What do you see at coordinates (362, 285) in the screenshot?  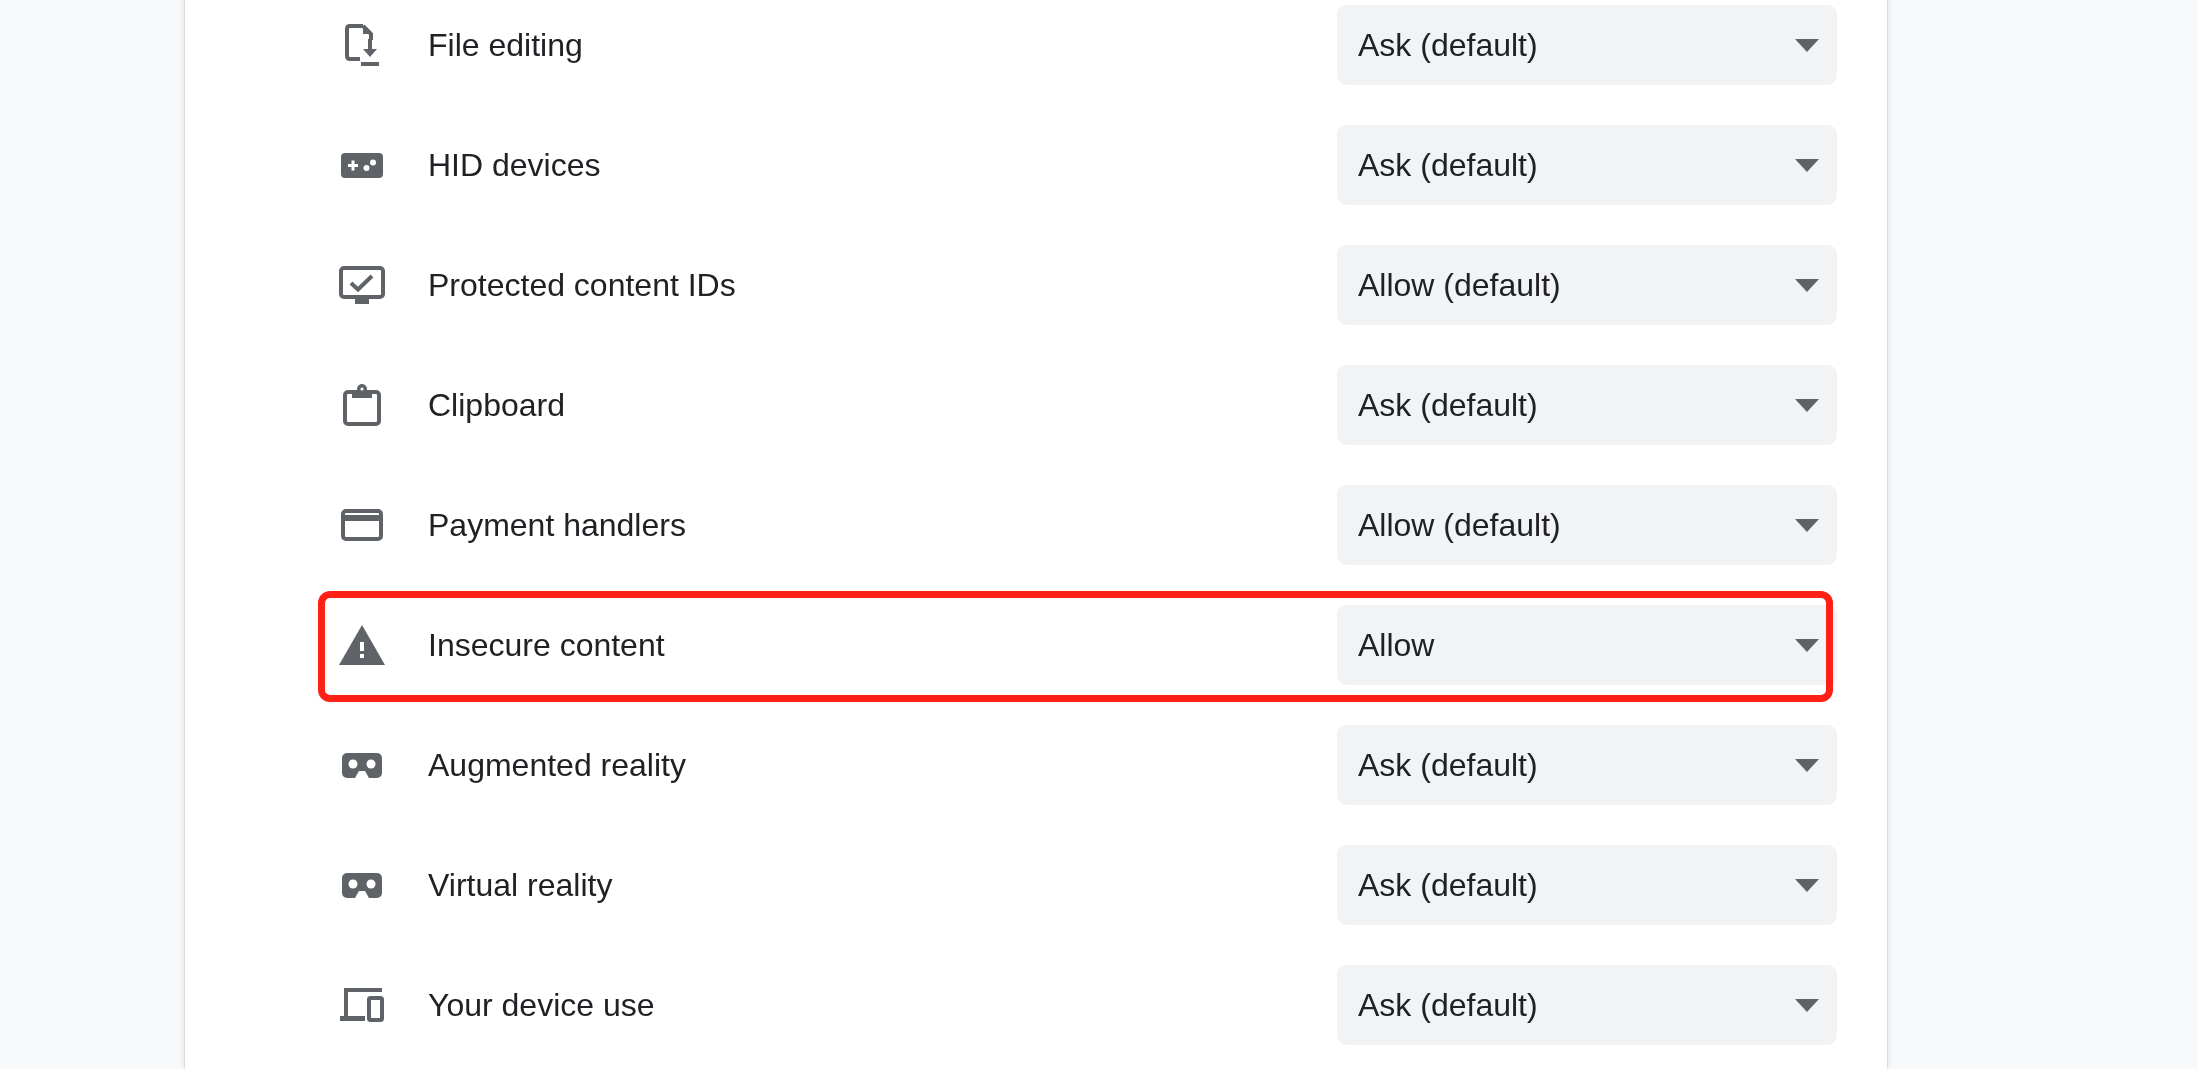 I see `monitor-check-icon` at bounding box center [362, 285].